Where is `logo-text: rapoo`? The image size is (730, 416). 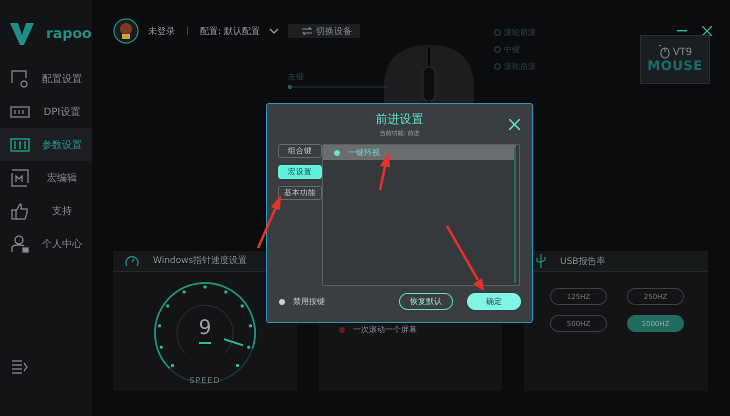 logo-text: rapoo is located at coordinates (69, 34).